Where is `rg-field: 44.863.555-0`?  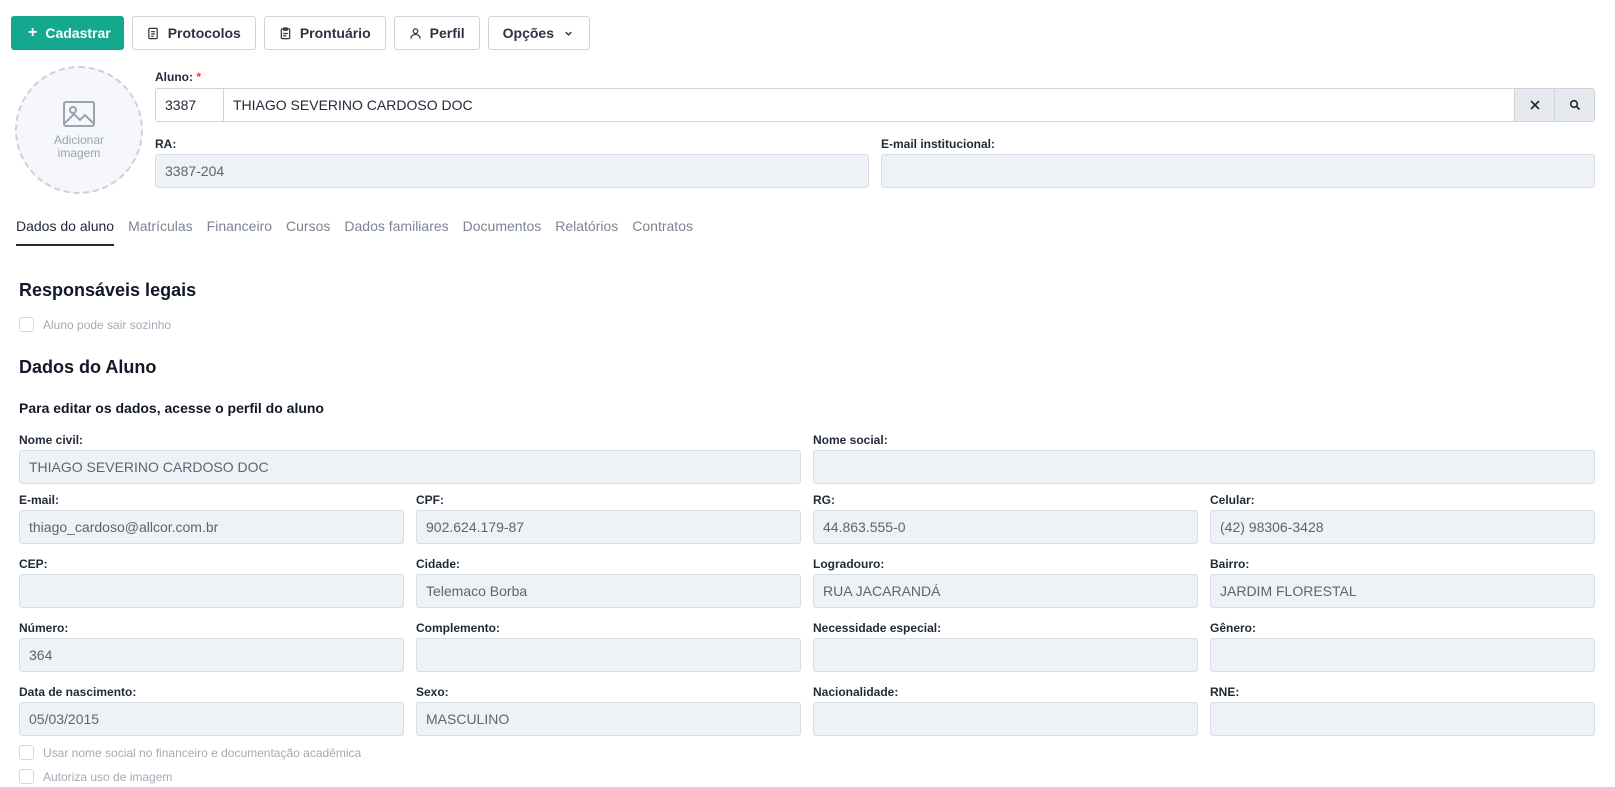
rg-field: 44.863.555-0 is located at coordinates (1005, 527).